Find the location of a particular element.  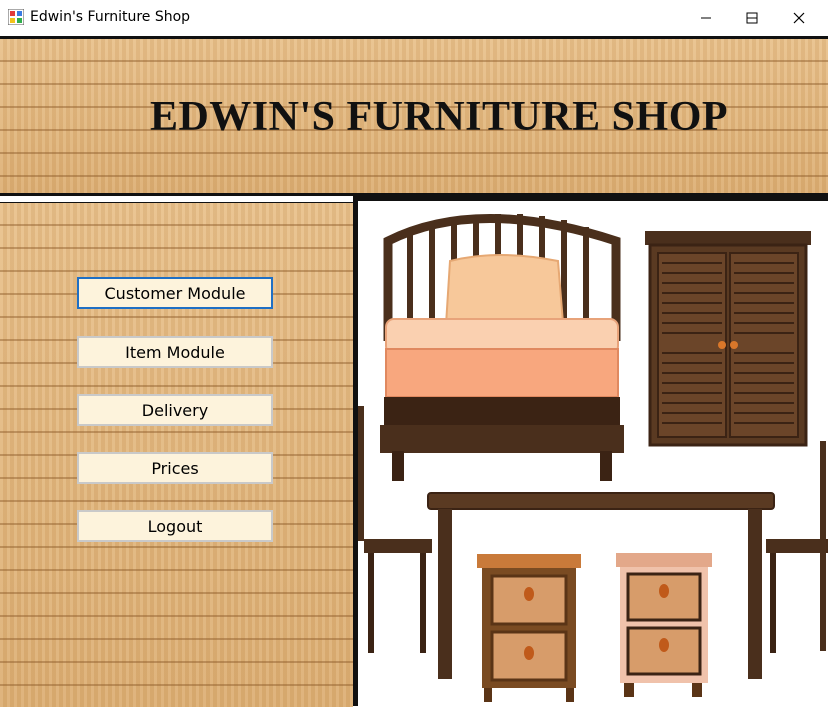

chair-illustration-right is located at coordinates (797, 547).